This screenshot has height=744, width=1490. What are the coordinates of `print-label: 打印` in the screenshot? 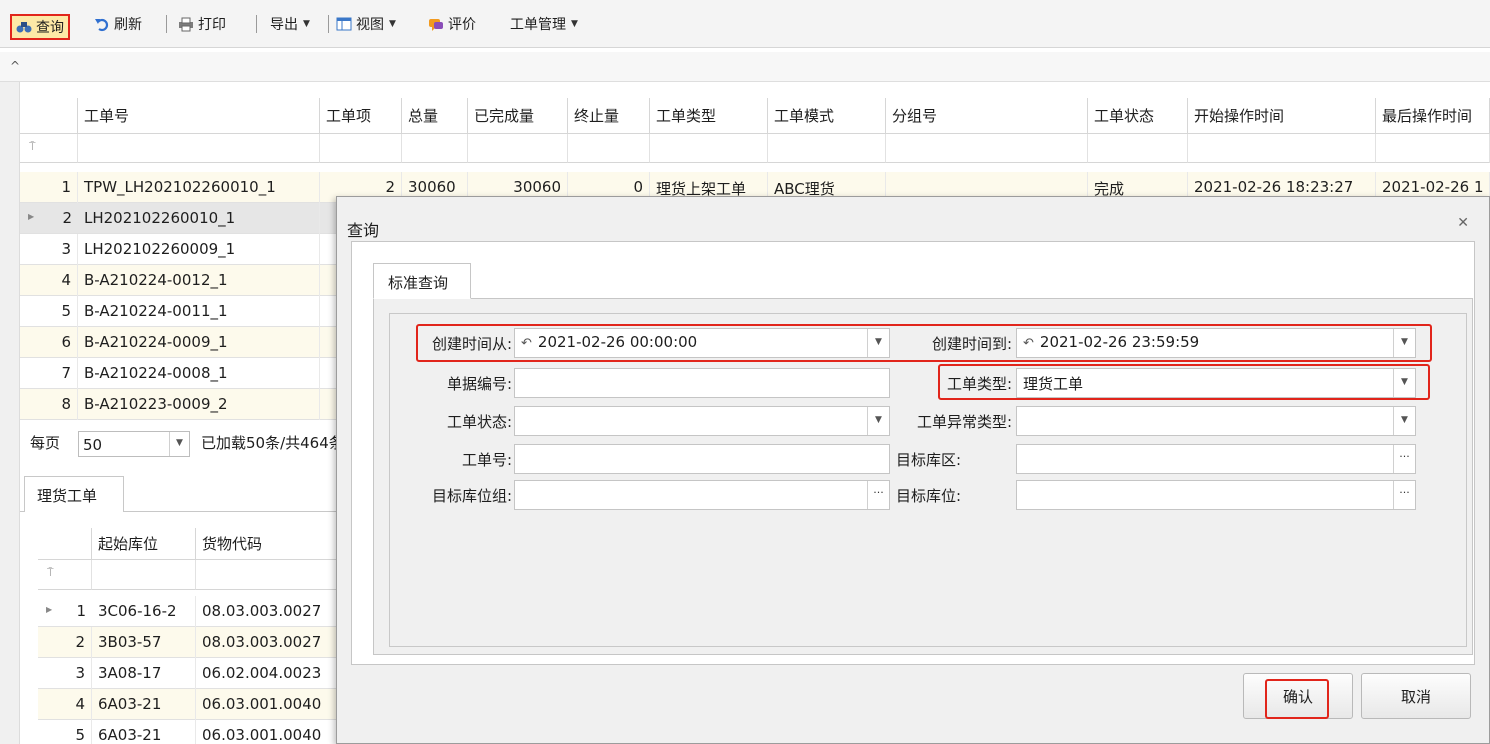 It's located at (212, 25).